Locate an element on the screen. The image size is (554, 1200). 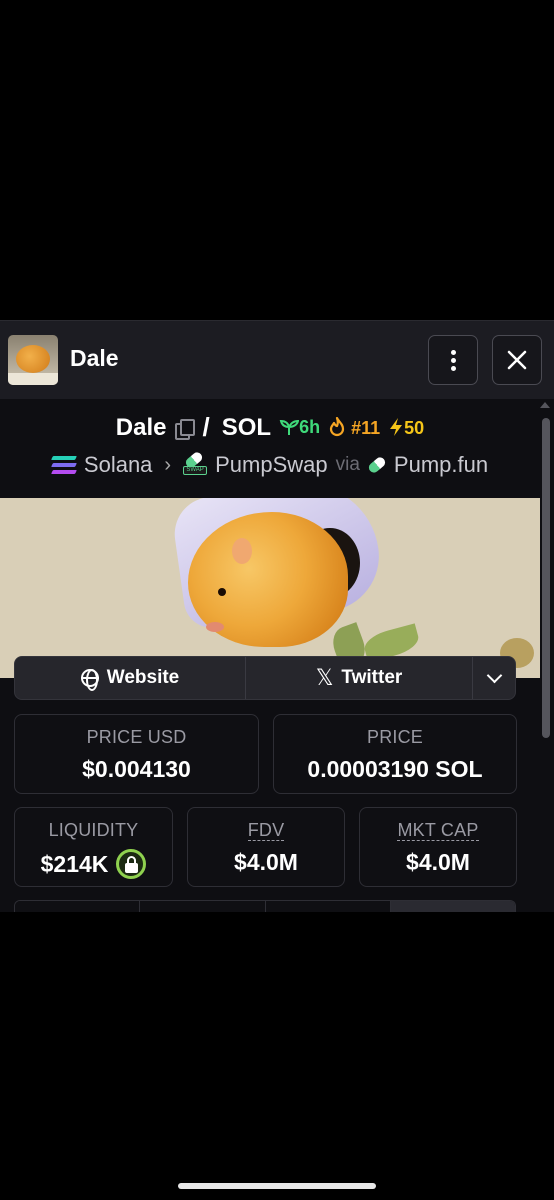
solana-icon is located at coordinates (63, 465).